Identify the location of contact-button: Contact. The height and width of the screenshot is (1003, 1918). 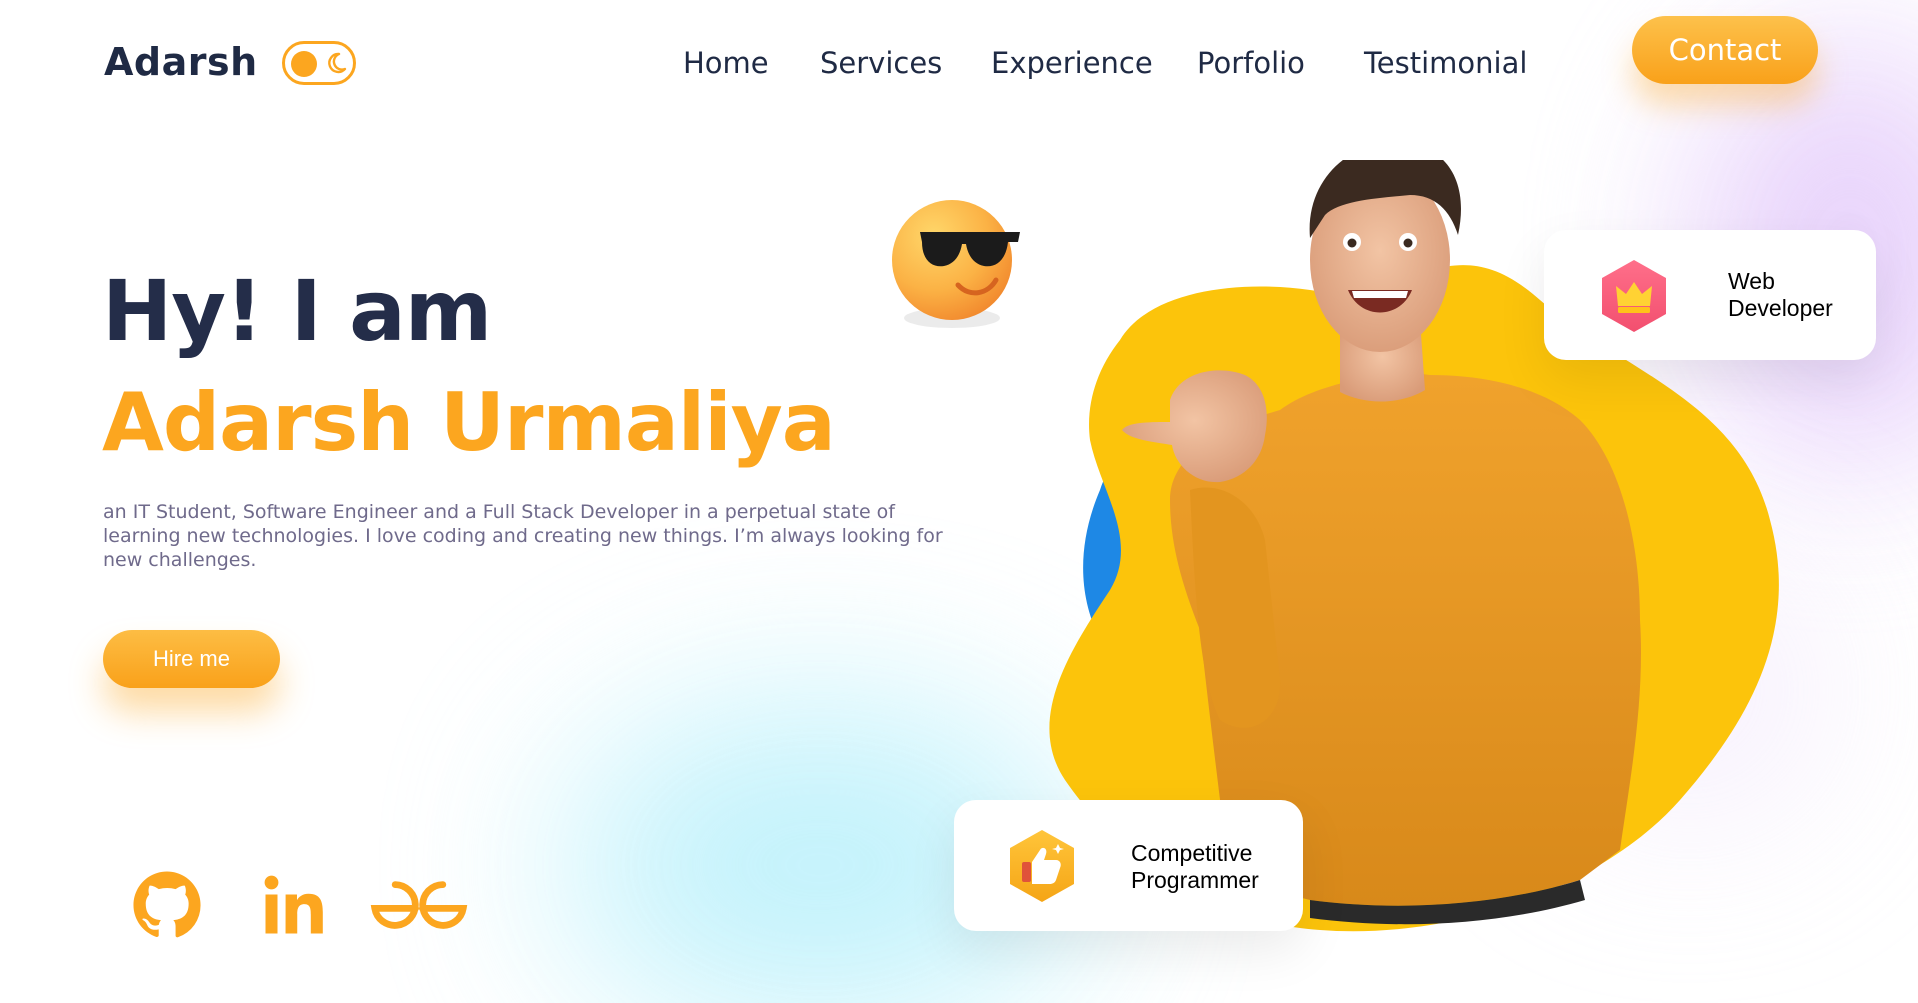
(1725, 50).